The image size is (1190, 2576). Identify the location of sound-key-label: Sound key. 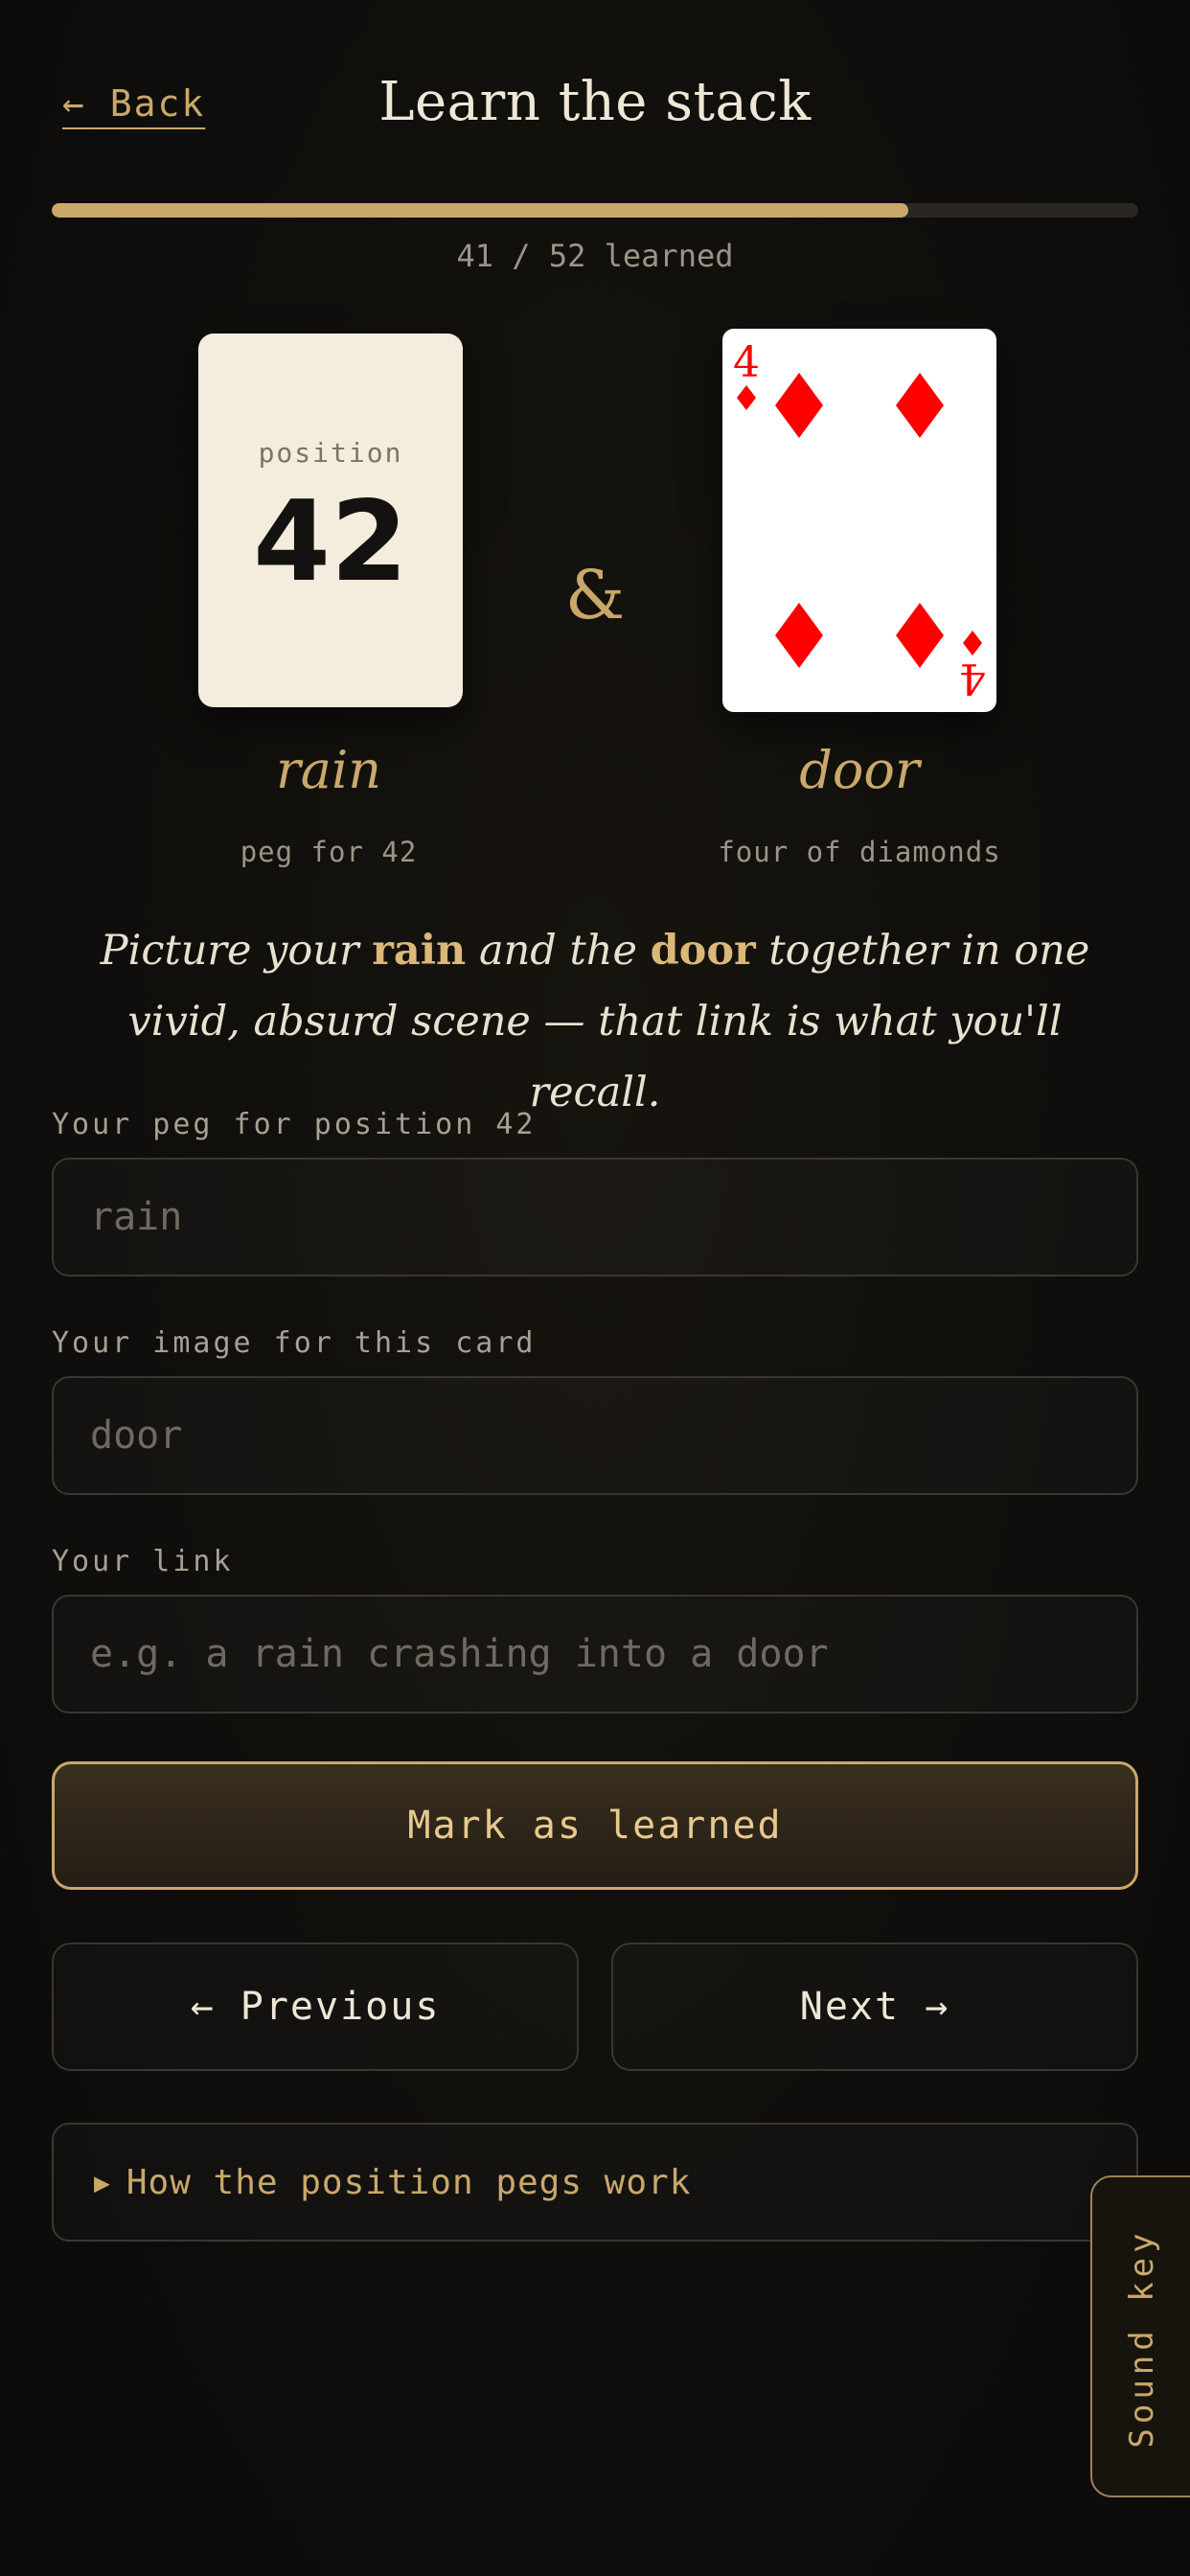
(1142, 2338).